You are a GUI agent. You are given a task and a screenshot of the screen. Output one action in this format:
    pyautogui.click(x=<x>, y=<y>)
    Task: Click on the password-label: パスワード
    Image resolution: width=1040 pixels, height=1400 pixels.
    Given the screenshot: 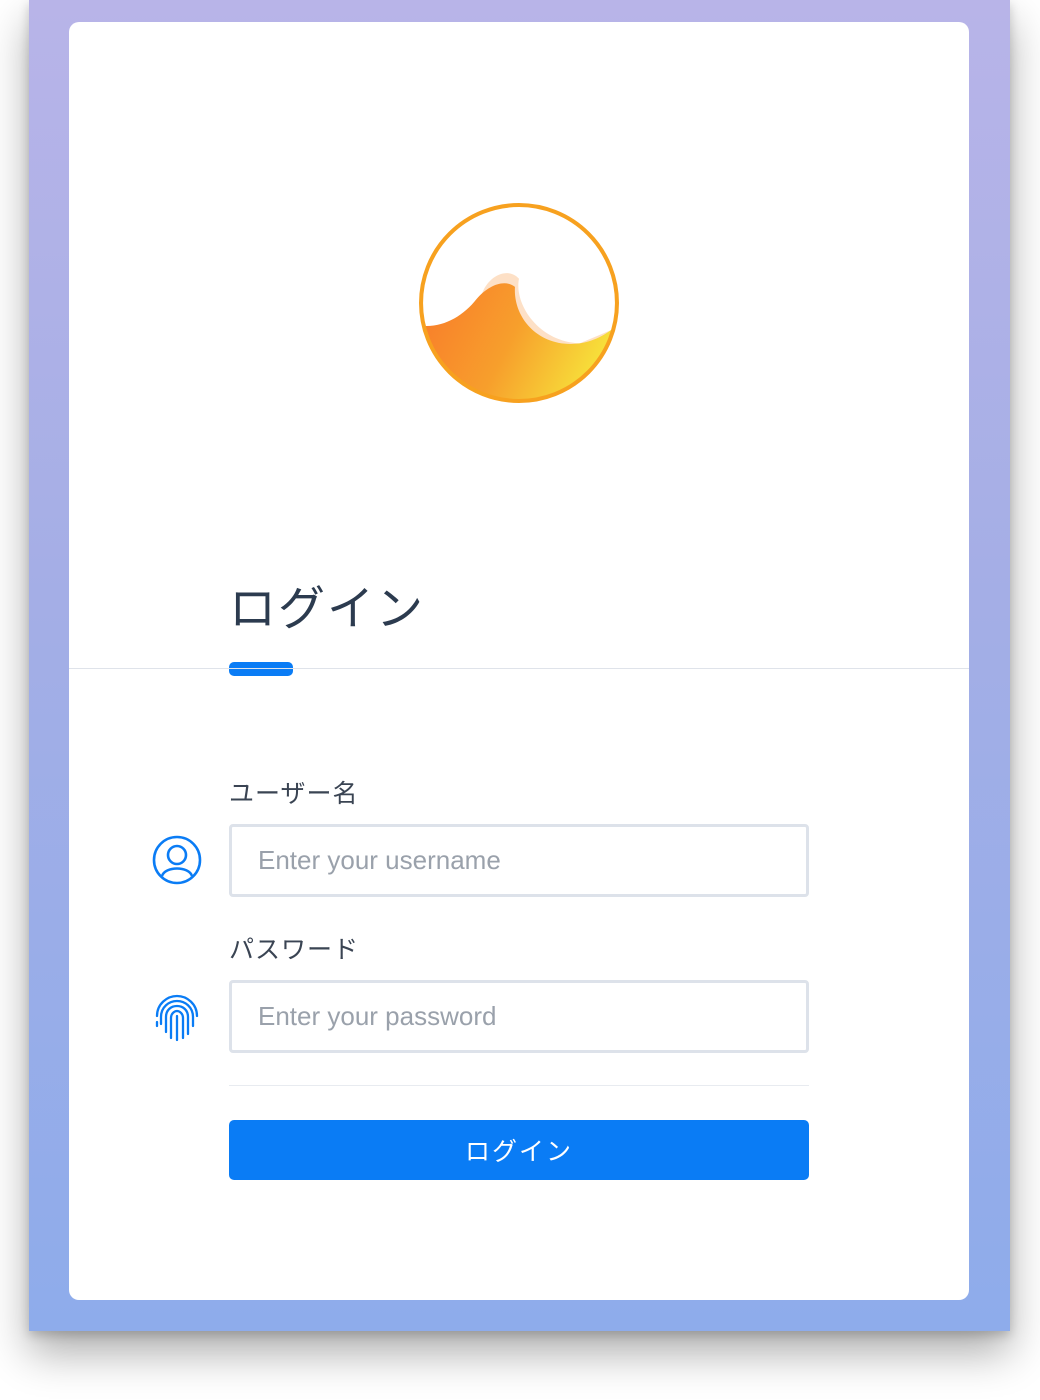 What is the action you would take?
    pyautogui.click(x=294, y=949)
    